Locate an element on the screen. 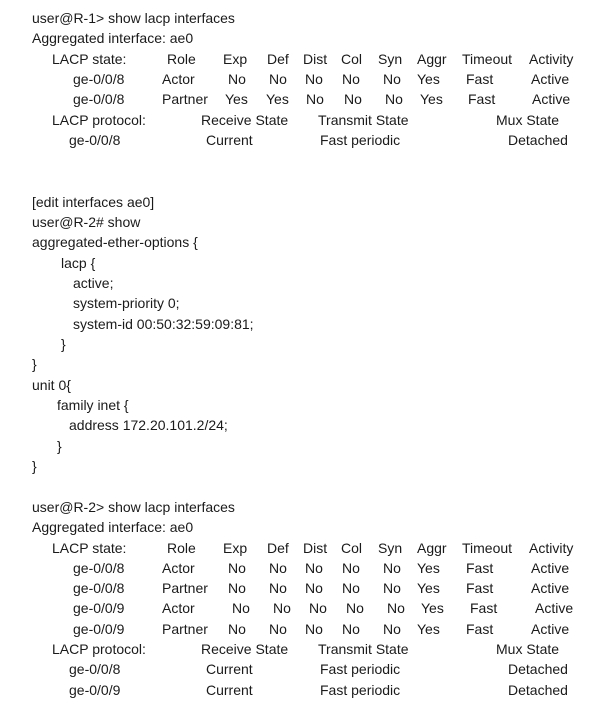 The image size is (610, 715). header-def: Def is located at coordinates (278, 548).